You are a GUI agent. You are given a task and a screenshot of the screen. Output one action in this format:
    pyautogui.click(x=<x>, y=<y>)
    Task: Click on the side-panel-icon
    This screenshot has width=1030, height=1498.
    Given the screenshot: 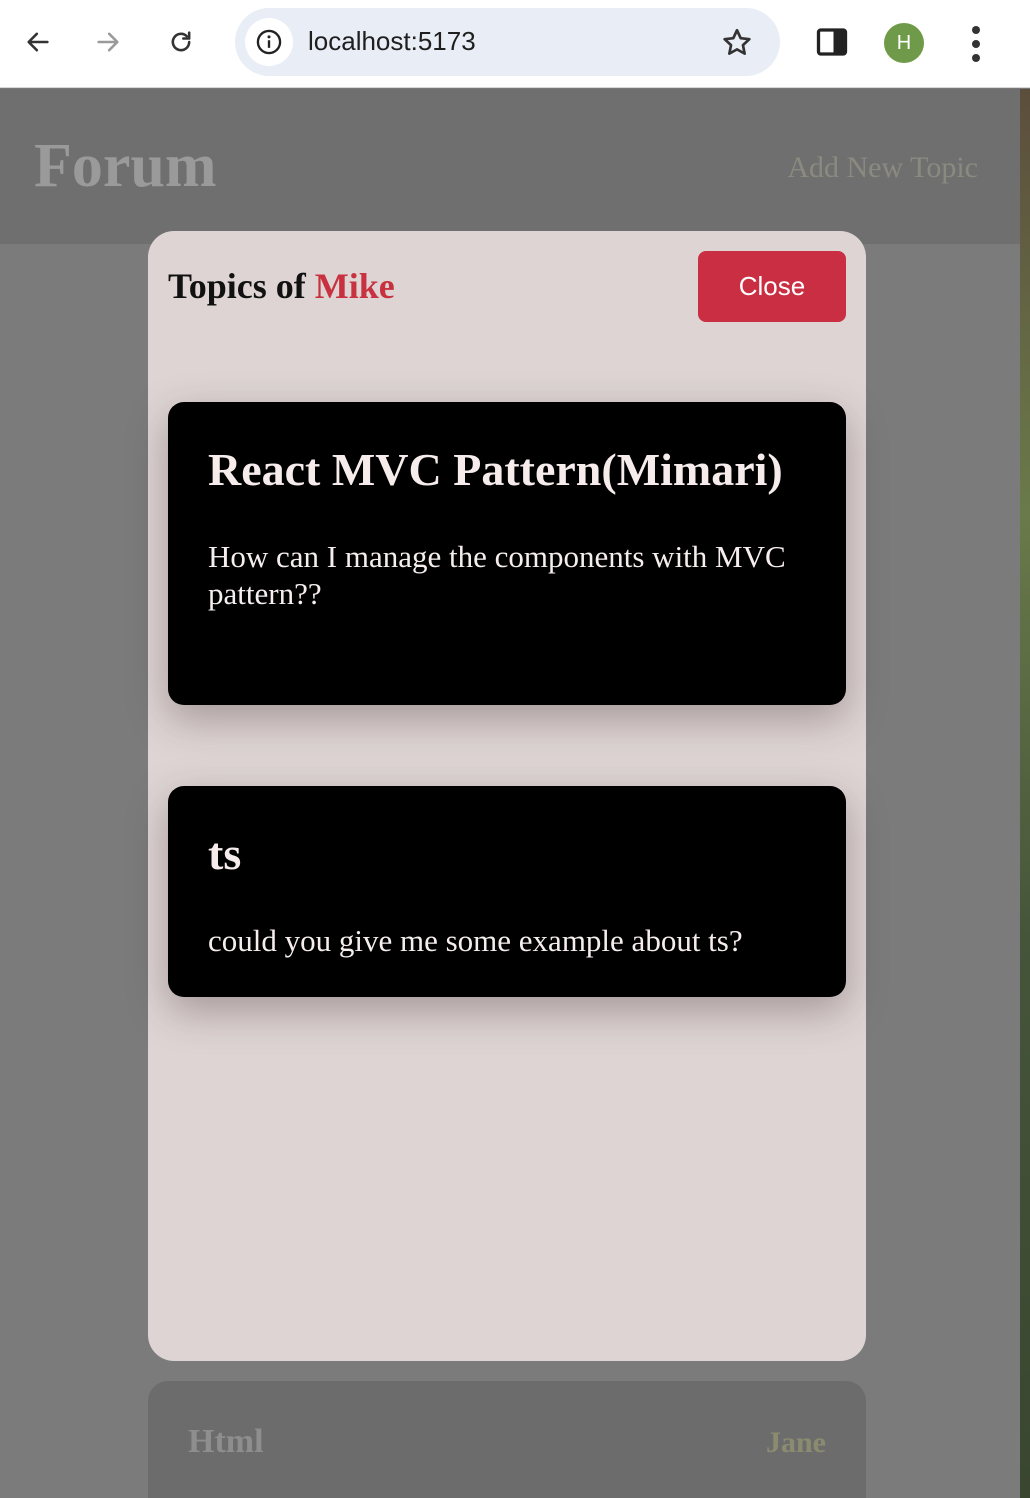 What is the action you would take?
    pyautogui.click(x=832, y=42)
    